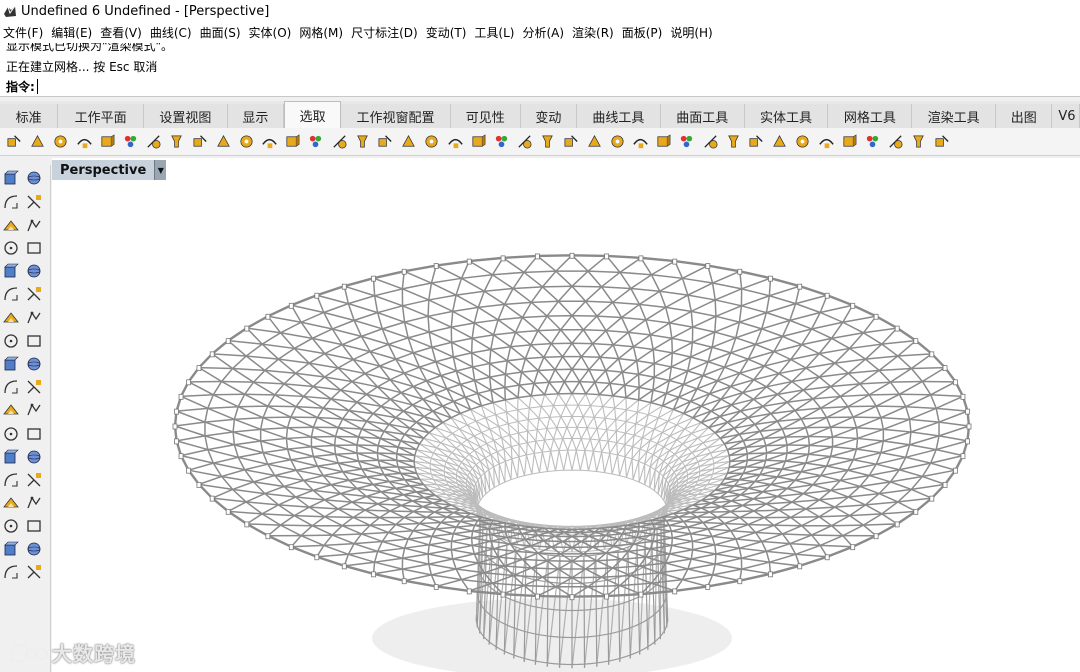 This screenshot has width=1080, height=672. Describe the element at coordinates (107, 141) in the screenshot. I see `select-last-curve-icon` at that location.